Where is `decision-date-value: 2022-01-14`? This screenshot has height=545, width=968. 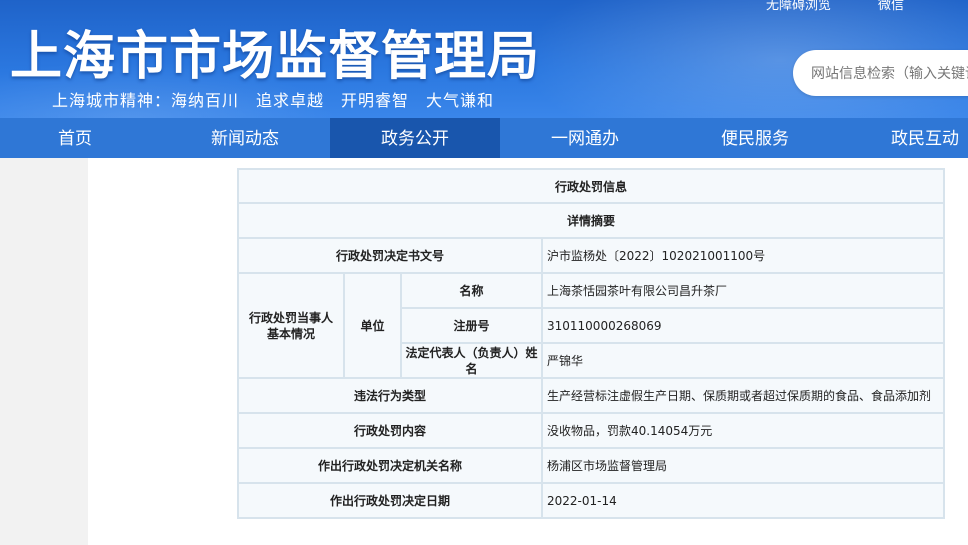 decision-date-value: 2022-01-14 is located at coordinates (743, 500).